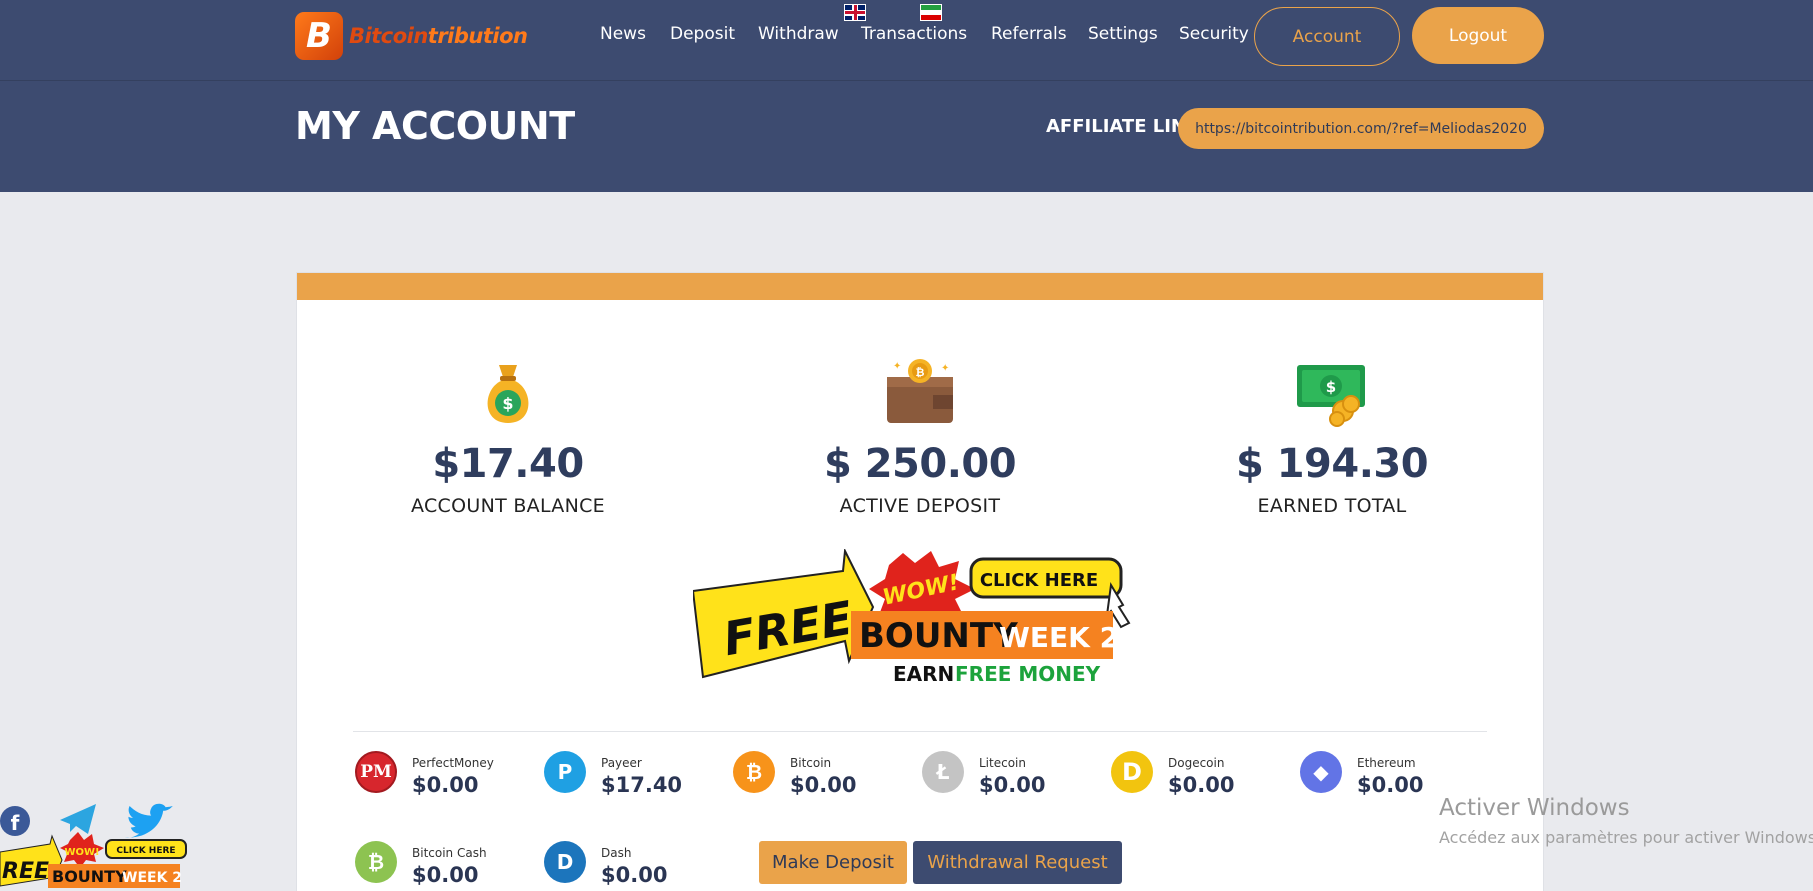 The image size is (1813, 891). What do you see at coordinates (1132, 772) in the screenshot?
I see `dogecoin-icon: D` at bounding box center [1132, 772].